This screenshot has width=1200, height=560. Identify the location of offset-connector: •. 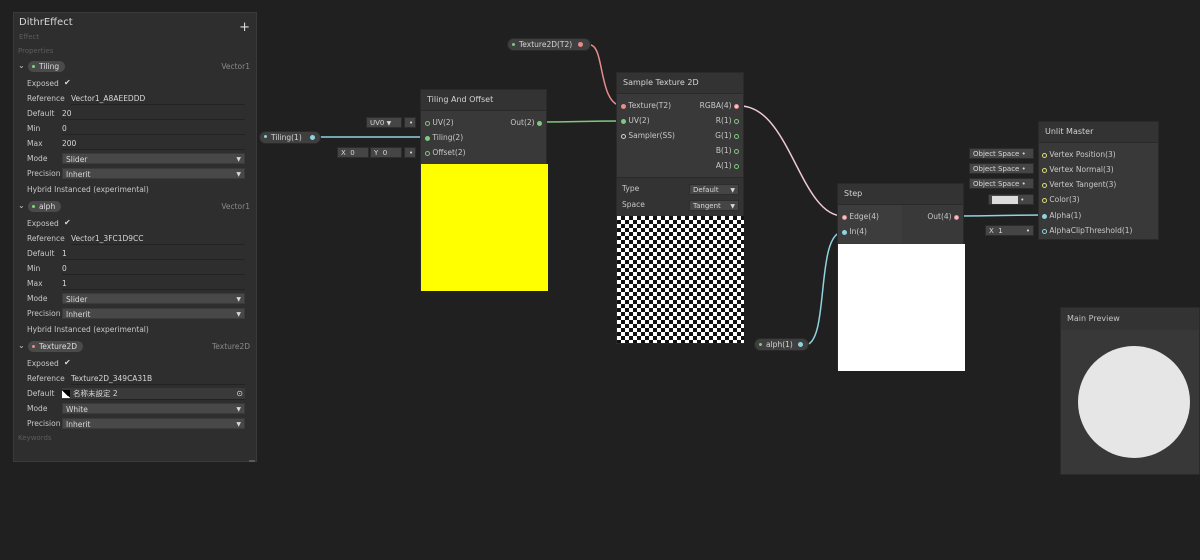
(410, 152).